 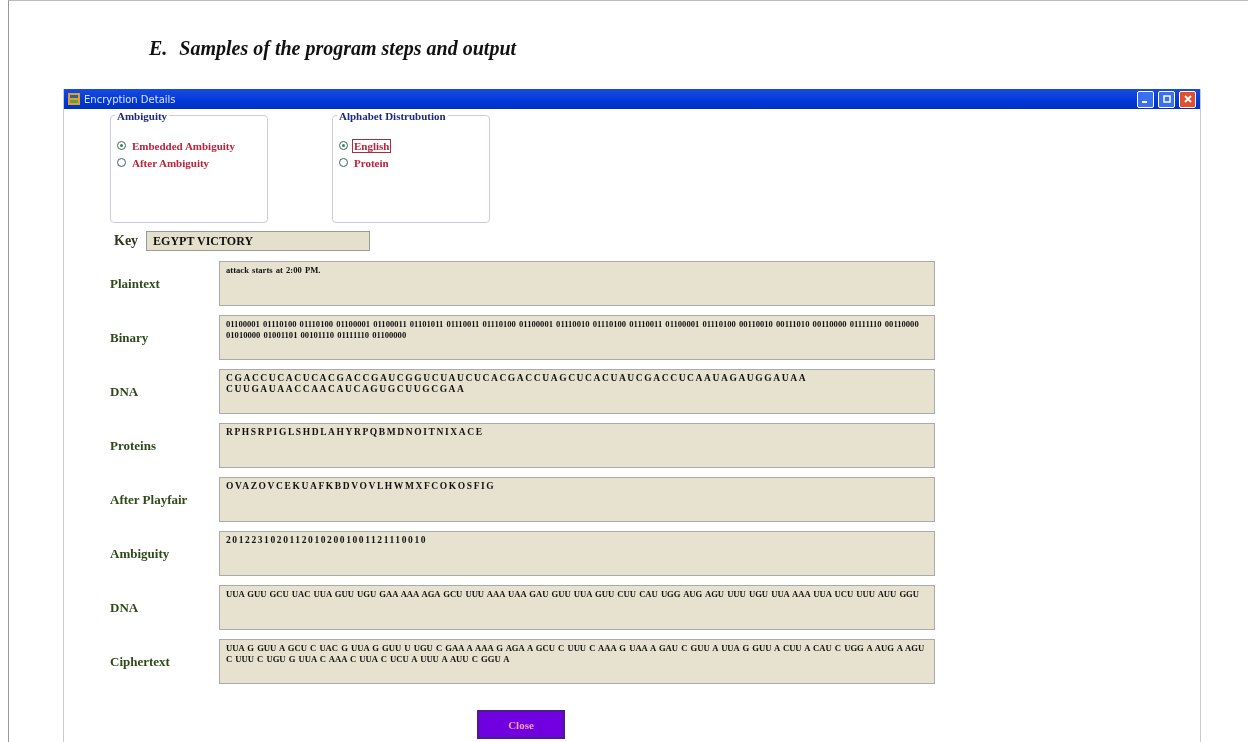 What do you see at coordinates (142, 116) in the screenshot?
I see `group-title: Ambiguity` at bounding box center [142, 116].